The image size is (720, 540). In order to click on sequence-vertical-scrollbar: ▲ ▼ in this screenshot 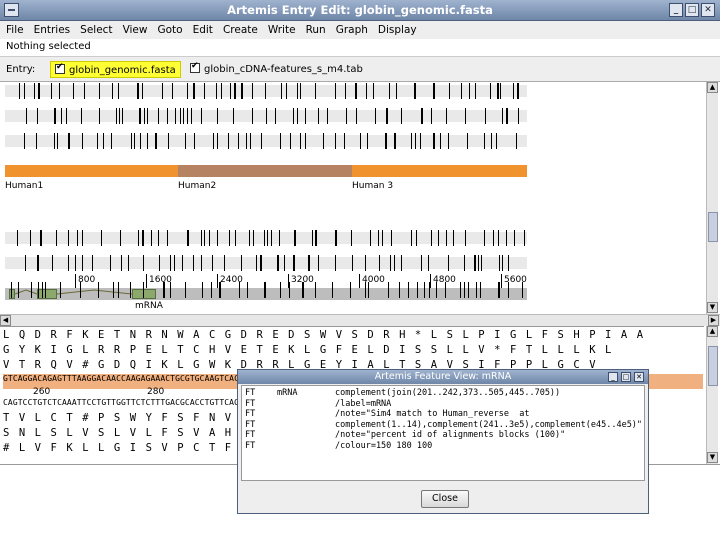, I will do `click(712, 395)`.